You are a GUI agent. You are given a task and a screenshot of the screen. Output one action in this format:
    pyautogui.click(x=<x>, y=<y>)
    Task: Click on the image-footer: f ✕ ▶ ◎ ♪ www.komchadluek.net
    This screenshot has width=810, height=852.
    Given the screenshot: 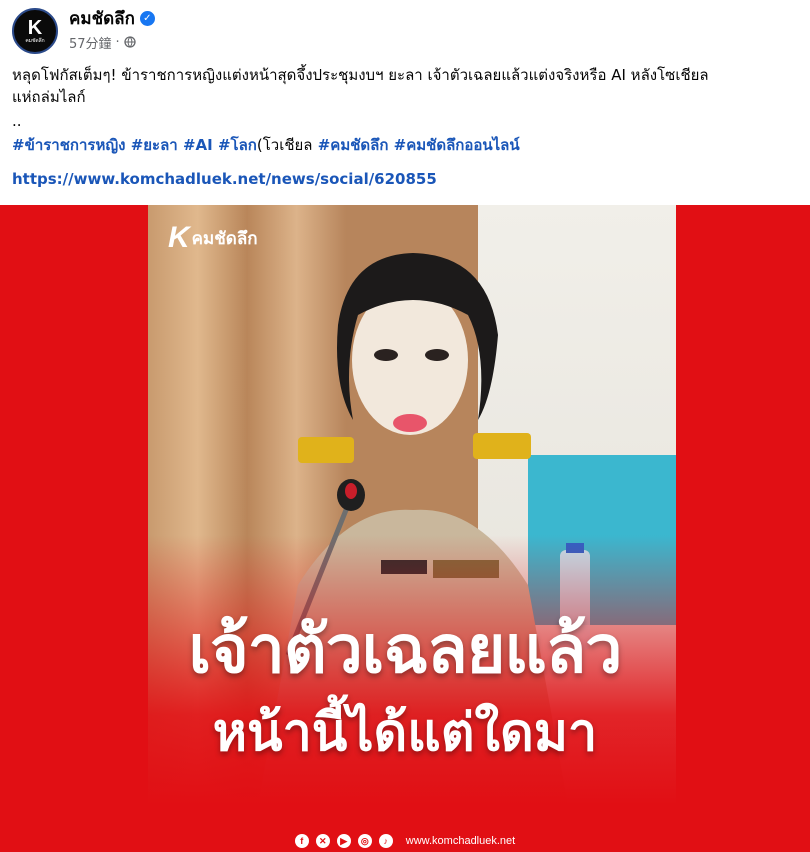 What is the action you would take?
    pyautogui.click(x=405, y=841)
    